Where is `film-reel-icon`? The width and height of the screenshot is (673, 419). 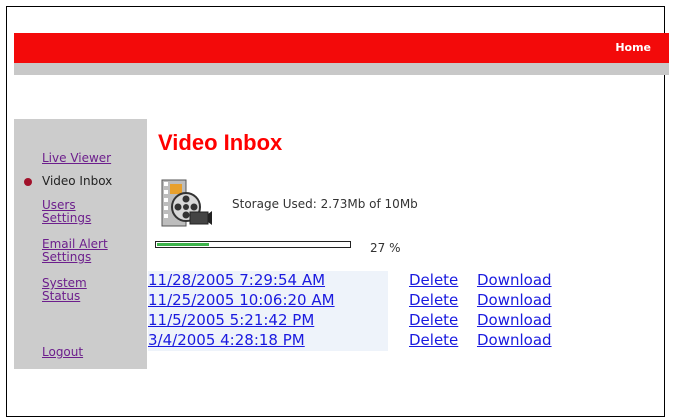
film-reel-icon is located at coordinates (186, 203).